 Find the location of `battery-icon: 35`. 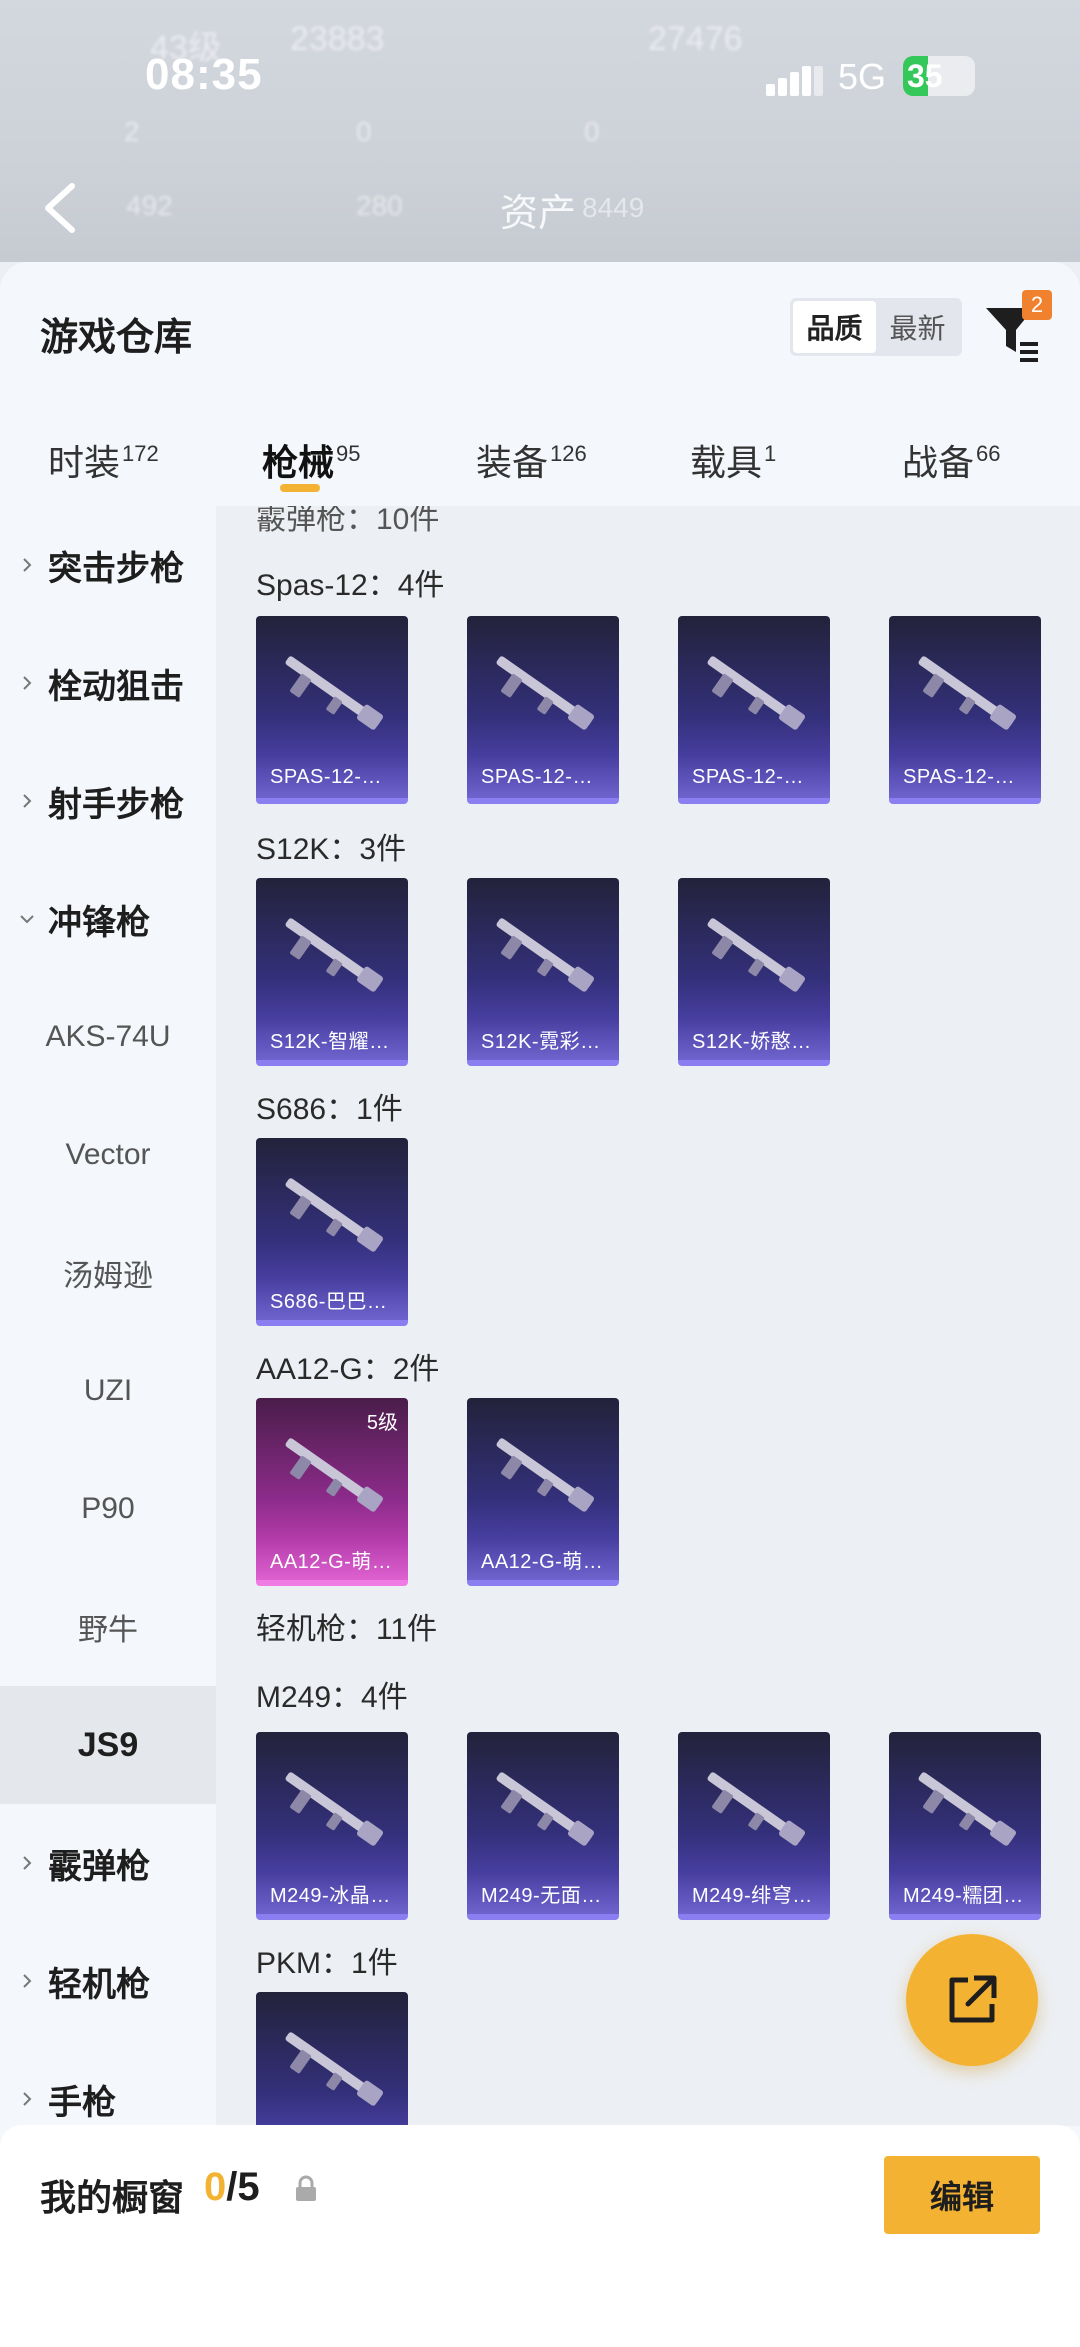

battery-icon: 35 is located at coordinates (939, 76).